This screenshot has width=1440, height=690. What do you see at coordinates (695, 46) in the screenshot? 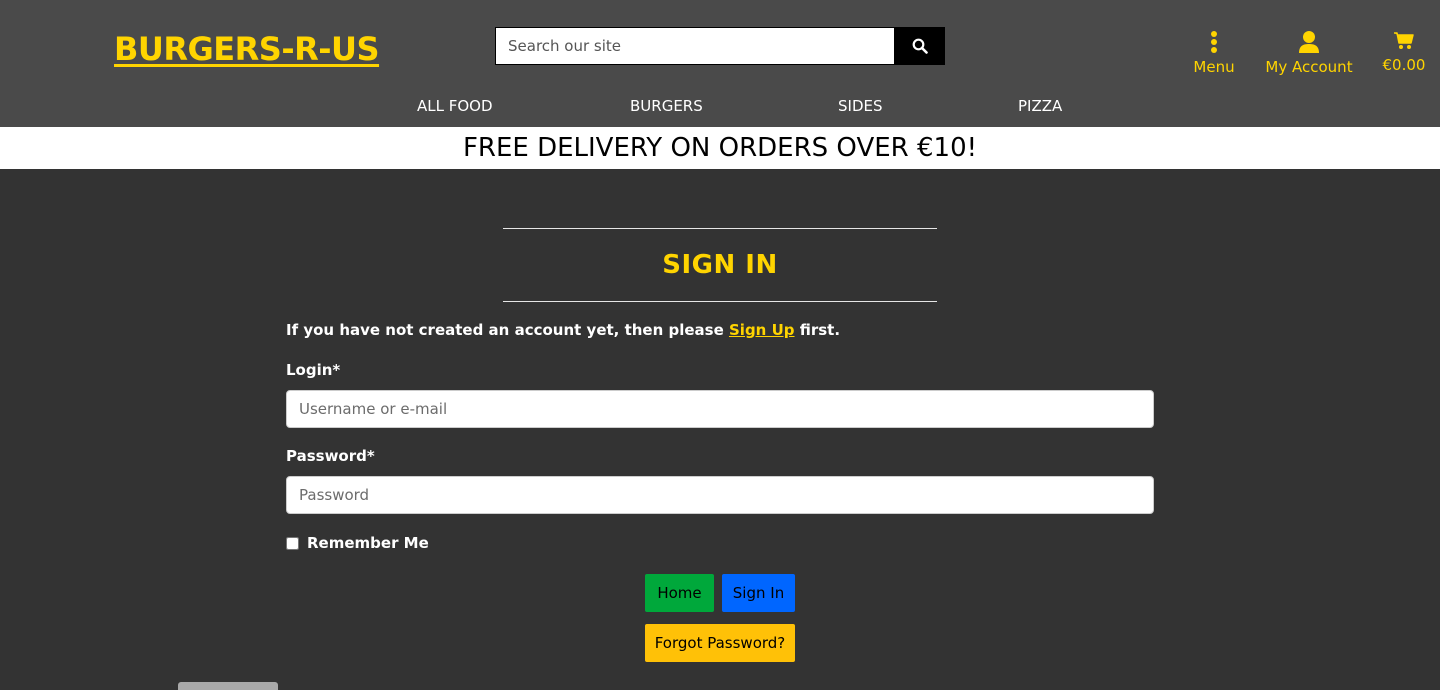
I see `search-input` at bounding box center [695, 46].